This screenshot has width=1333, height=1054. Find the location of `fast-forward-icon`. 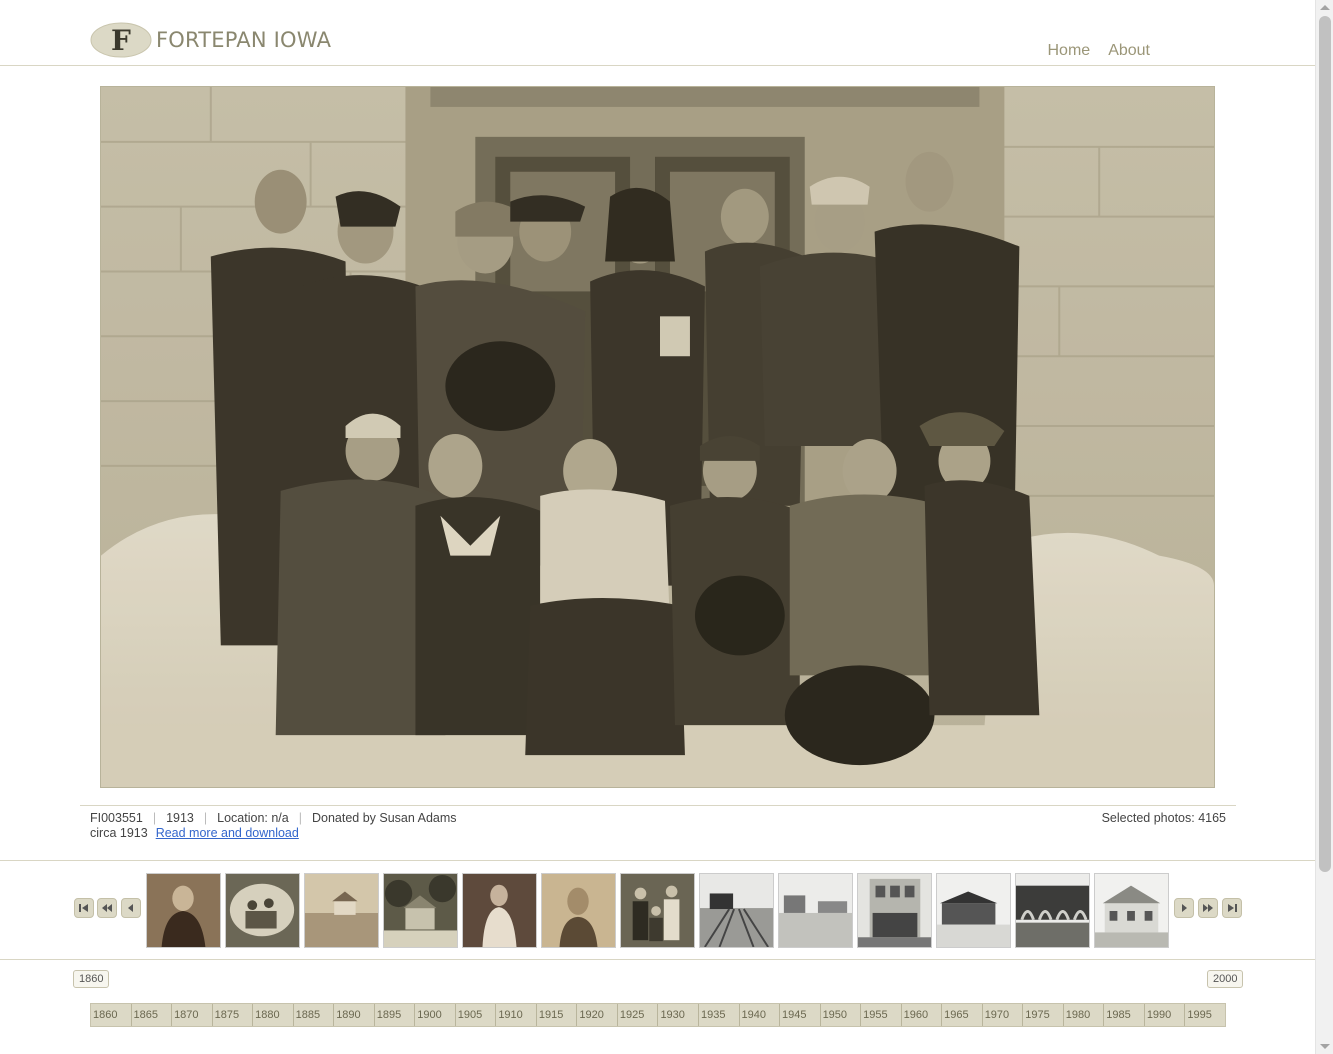

fast-forward-icon is located at coordinates (1208, 908).